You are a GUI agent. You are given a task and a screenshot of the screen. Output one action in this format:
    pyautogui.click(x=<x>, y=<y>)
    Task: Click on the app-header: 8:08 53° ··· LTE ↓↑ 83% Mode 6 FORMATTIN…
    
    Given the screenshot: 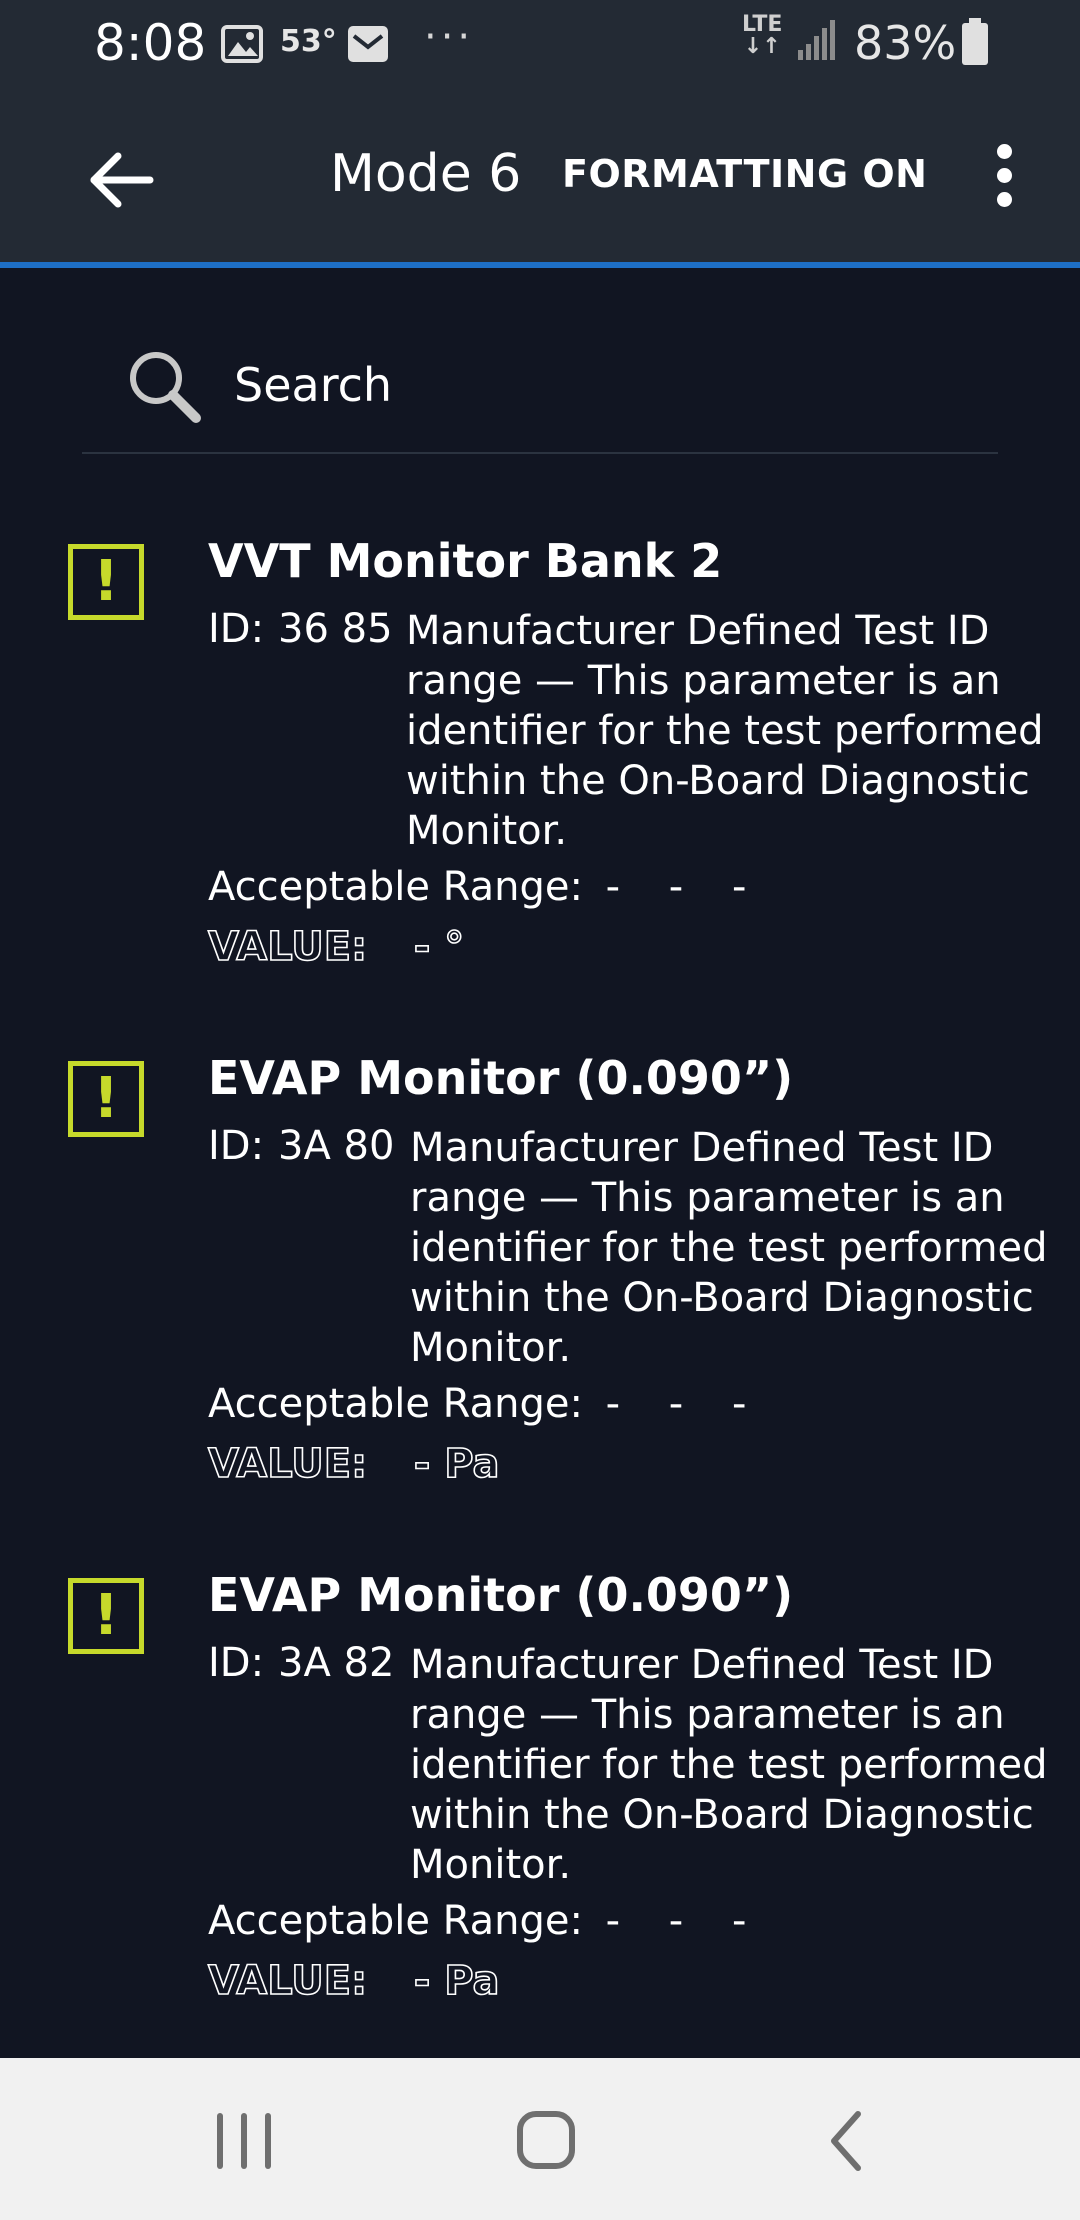 What is the action you would take?
    pyautogui.click(x=540, y=131)
    